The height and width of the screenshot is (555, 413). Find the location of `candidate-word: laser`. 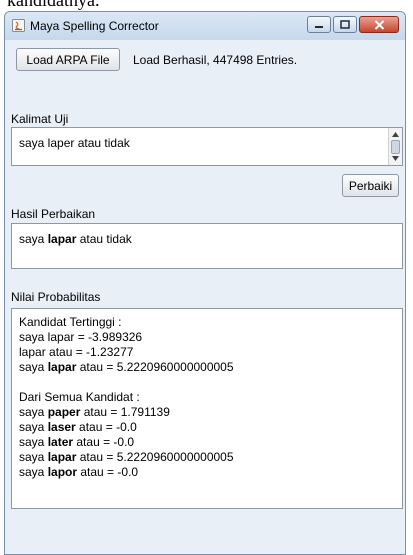

candidate-word: laser is located at coordinates (61, 427).